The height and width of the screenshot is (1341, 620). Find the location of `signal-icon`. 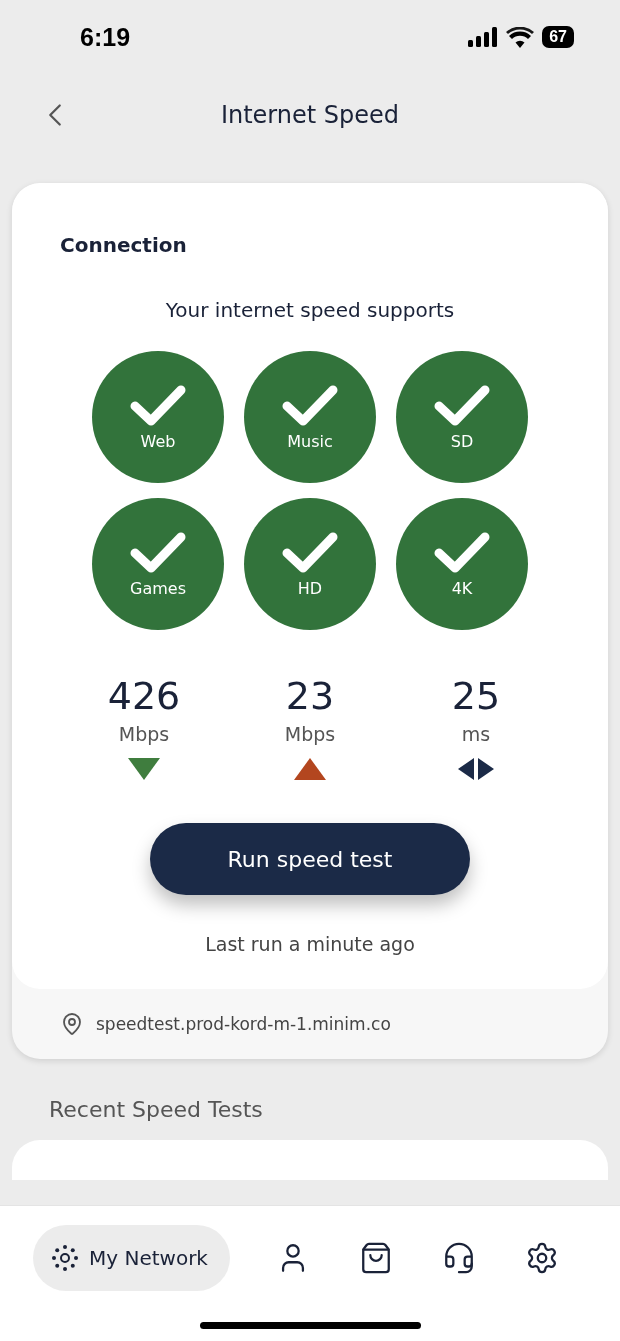

signal-icon is located at coordinates (483, 37).